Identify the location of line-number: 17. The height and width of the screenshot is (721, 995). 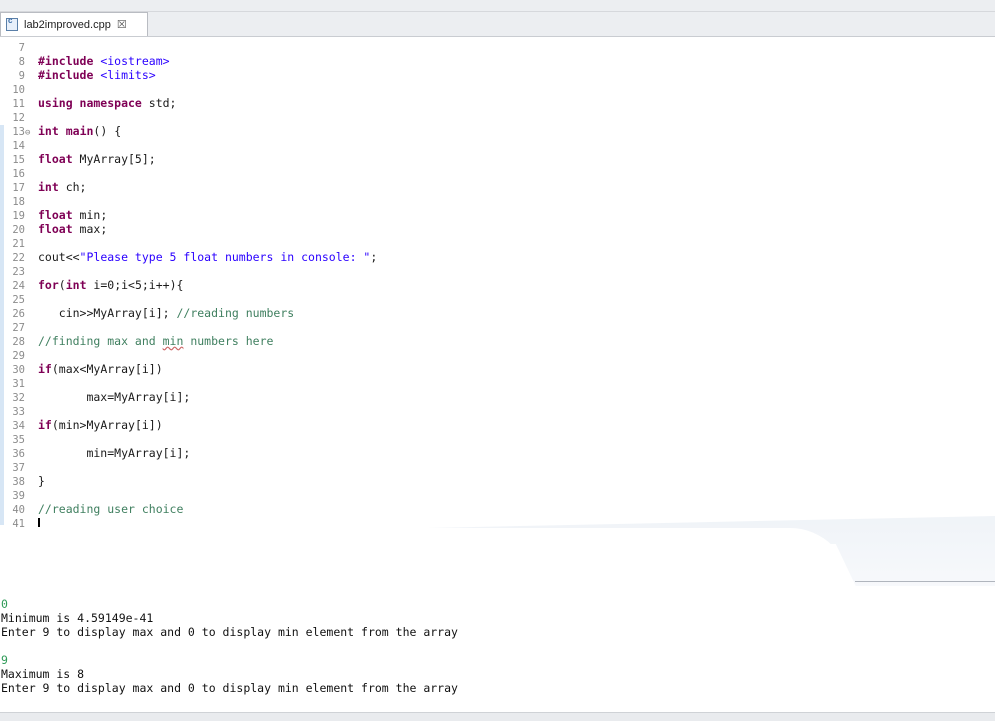
(18, 188).